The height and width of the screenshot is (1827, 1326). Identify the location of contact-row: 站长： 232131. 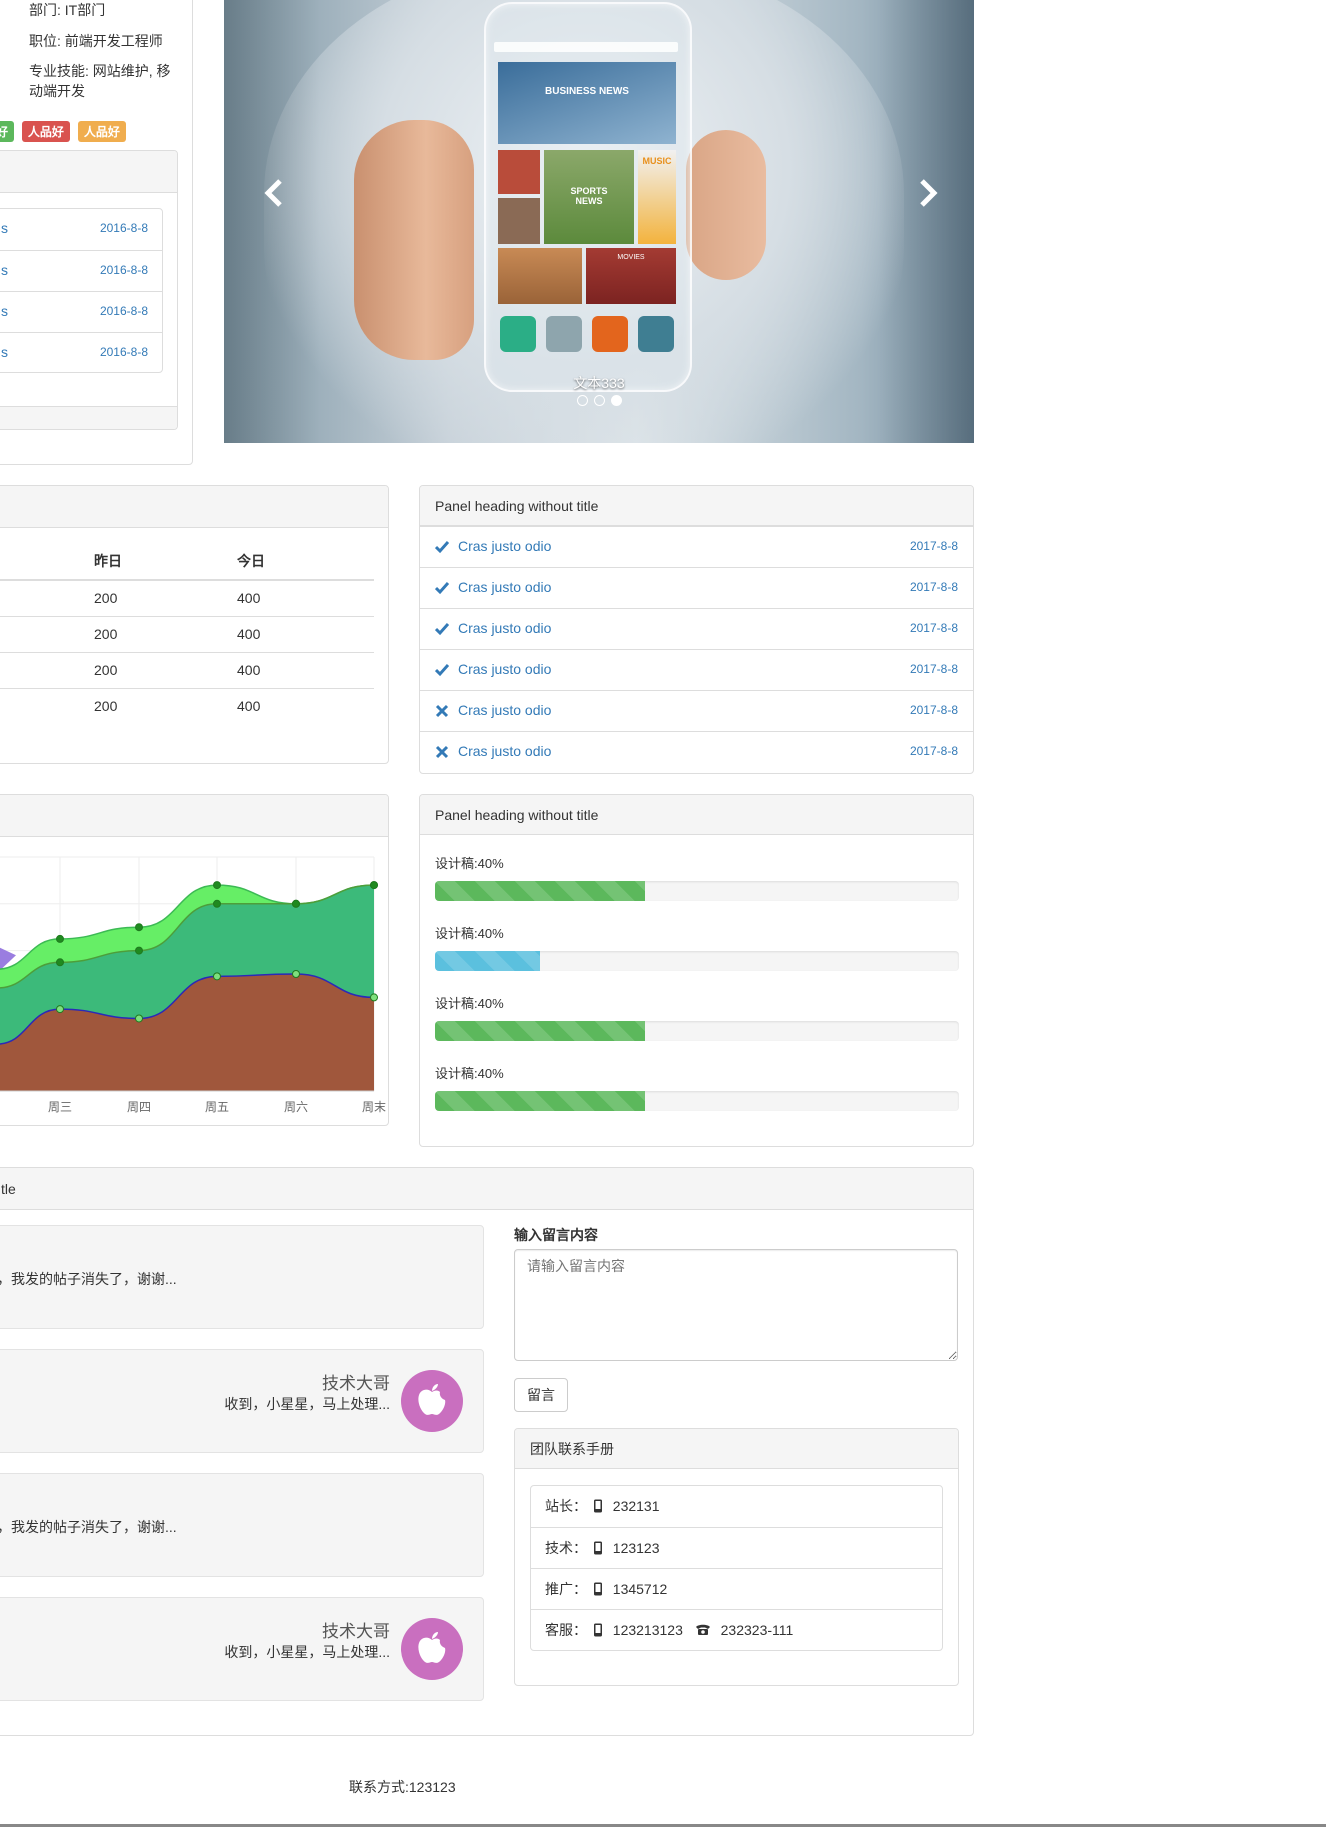
(736, 1506).